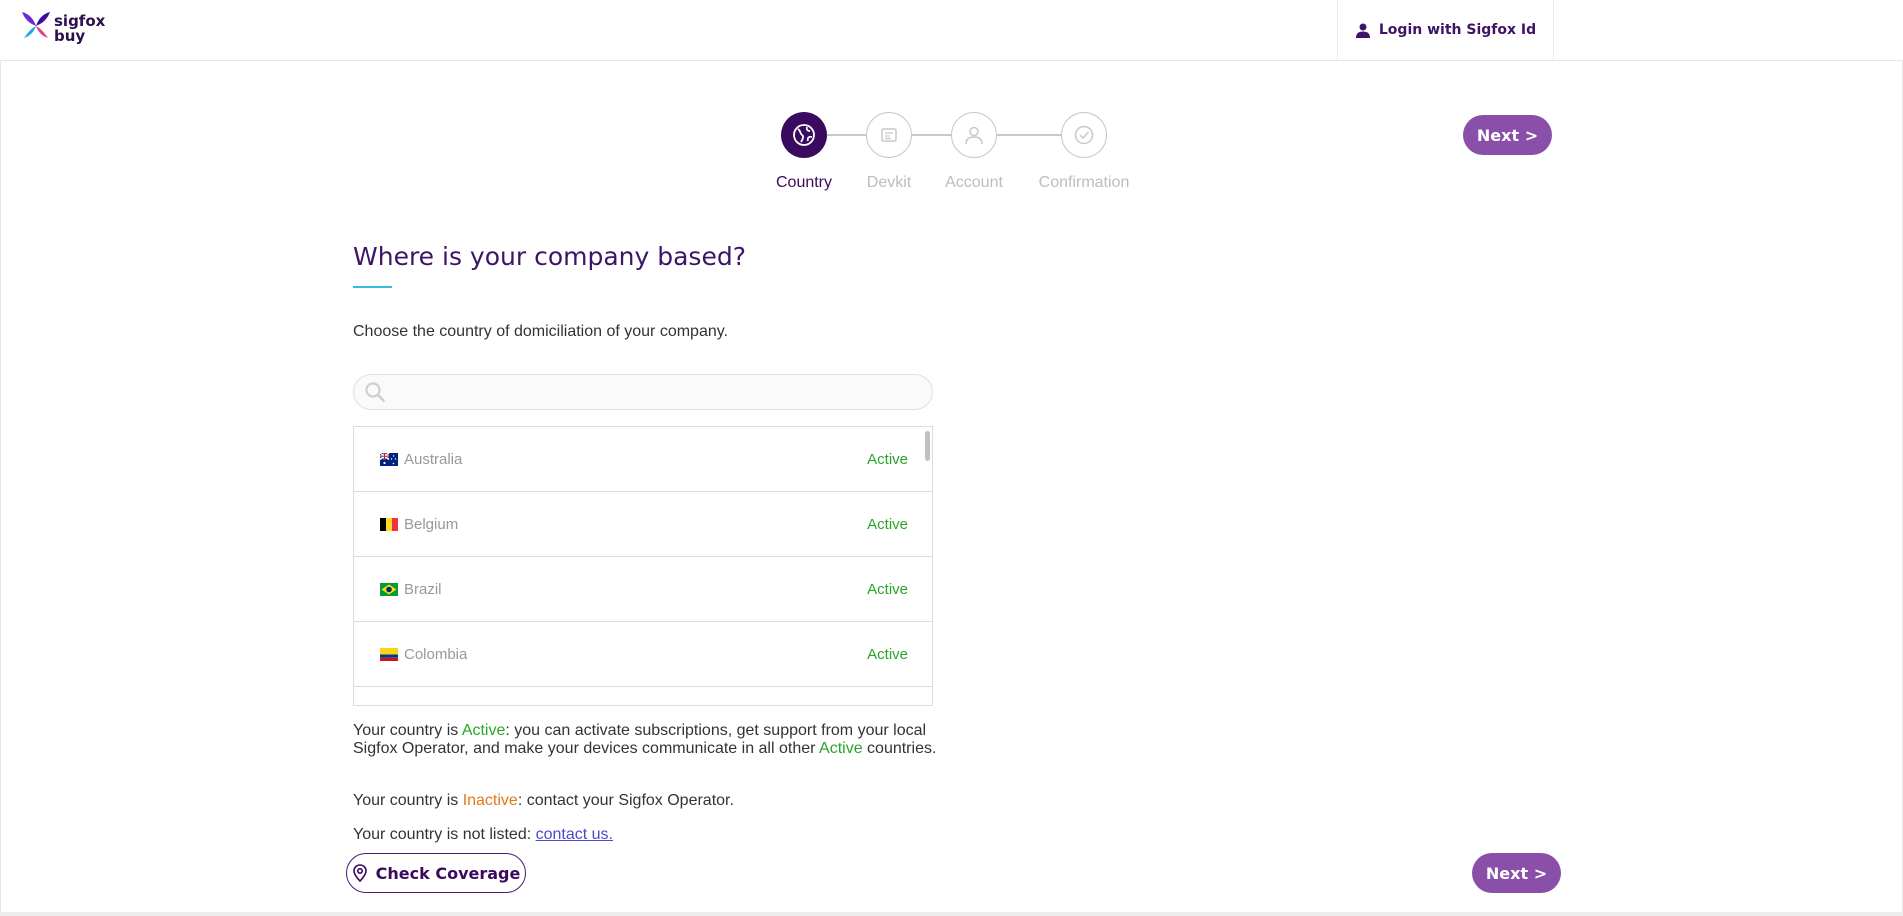 Image resolution: width=1903 pixels, height=916 pixels. I want to click on country-row-colombia: Colombia Active, so click(643, 654).